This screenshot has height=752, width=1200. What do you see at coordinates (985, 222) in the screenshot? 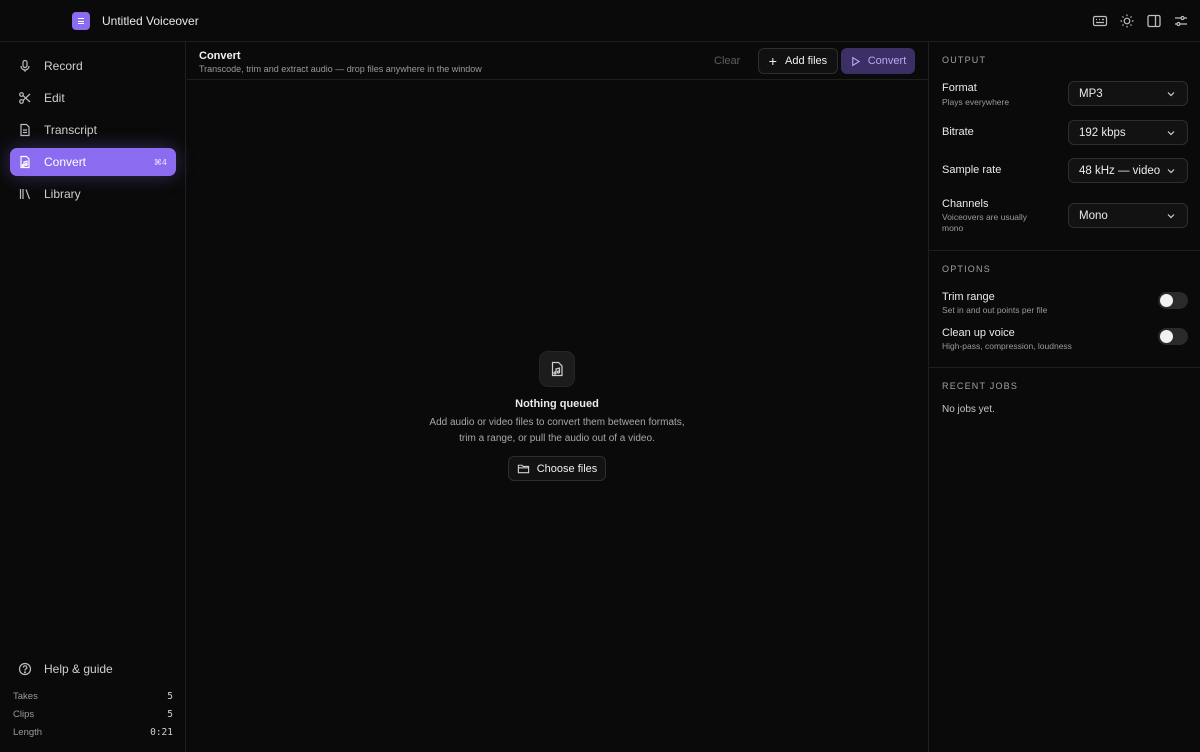
I see `channels-sub: Voiceovers are usually mono` at bounding box center [985, 222].